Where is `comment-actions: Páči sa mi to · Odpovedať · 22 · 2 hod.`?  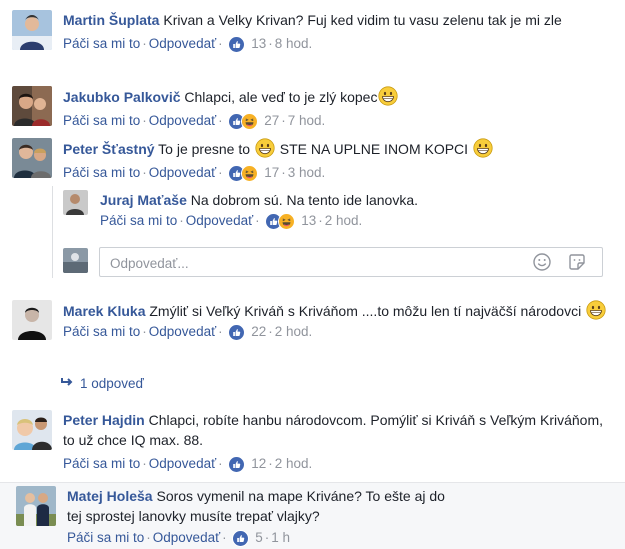
comment-actions: Páči sa mi to · Odpovedať · 22 · 2 hod. is located at coordinates (188, 332).